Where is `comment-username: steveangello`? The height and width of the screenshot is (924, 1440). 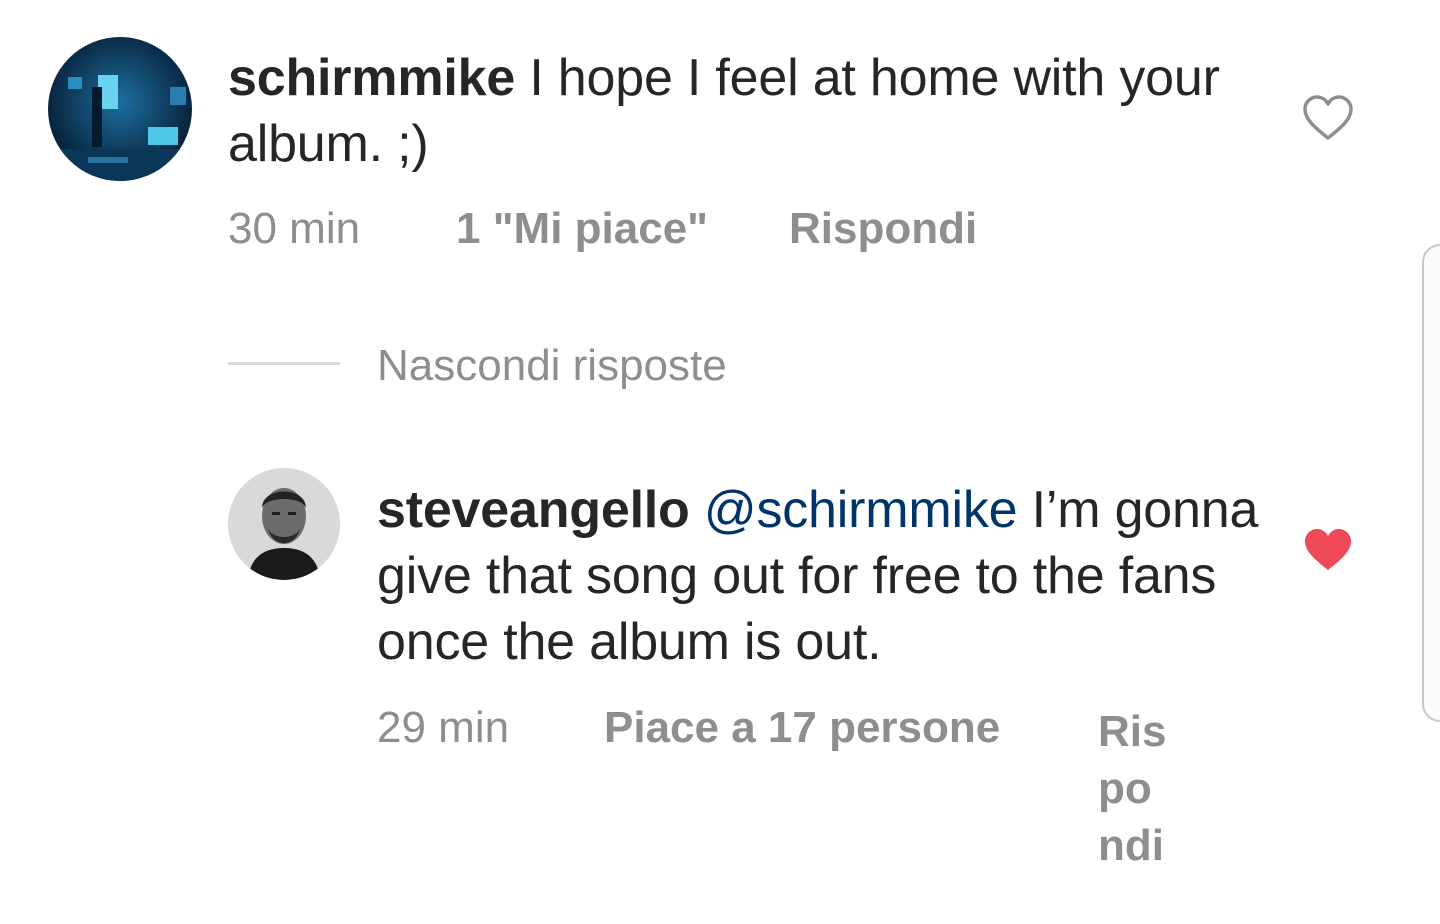 comment-username: steveangello is located at coordinates (533, 510).